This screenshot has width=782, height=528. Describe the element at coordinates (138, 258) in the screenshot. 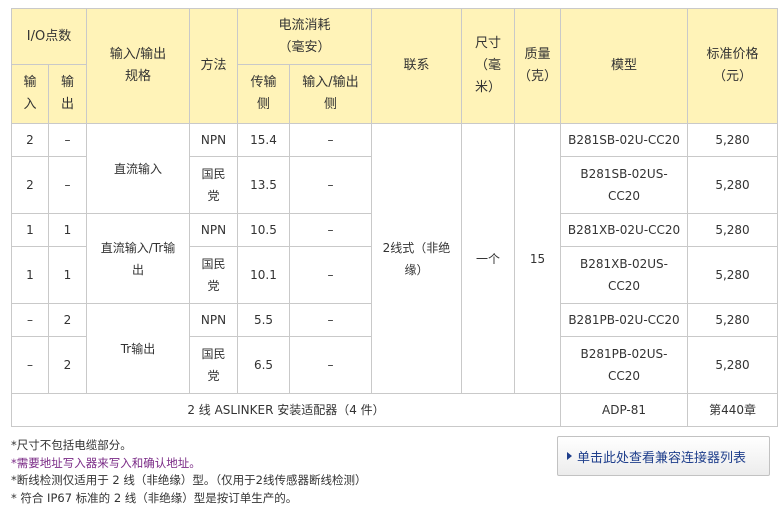

I see `cell-spec: 直流输入/Tr输出` at that location.